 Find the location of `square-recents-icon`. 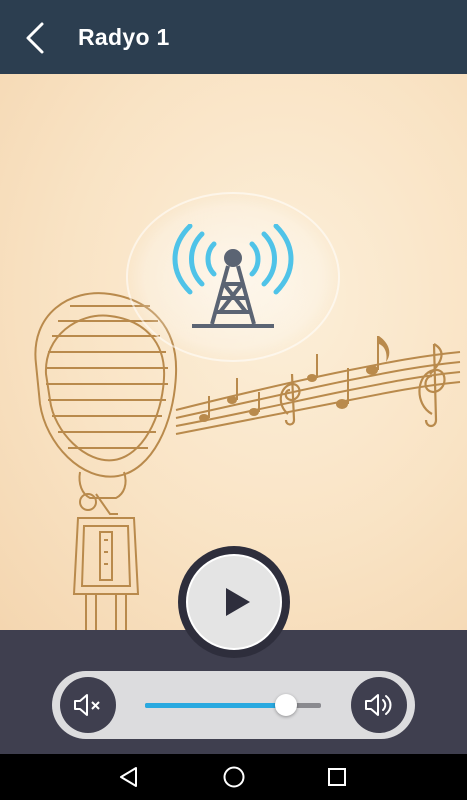

square-recents-icon is located at coordinates (337, 777).